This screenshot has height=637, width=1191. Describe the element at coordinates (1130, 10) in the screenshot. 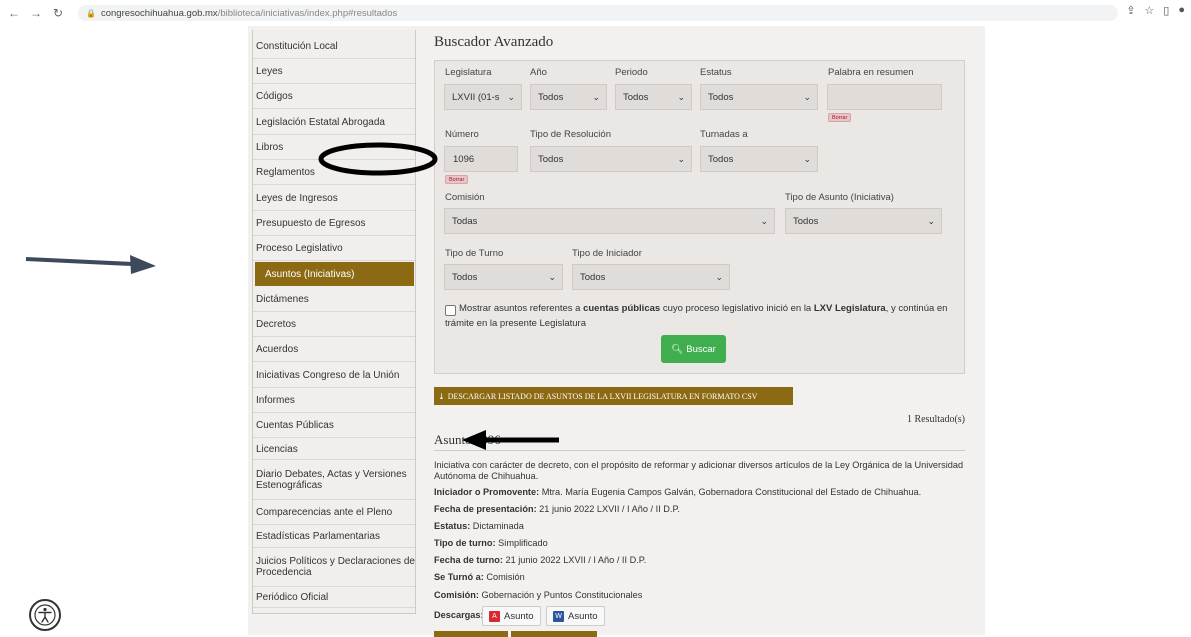

I see `share-icon: ⇪` at that location.